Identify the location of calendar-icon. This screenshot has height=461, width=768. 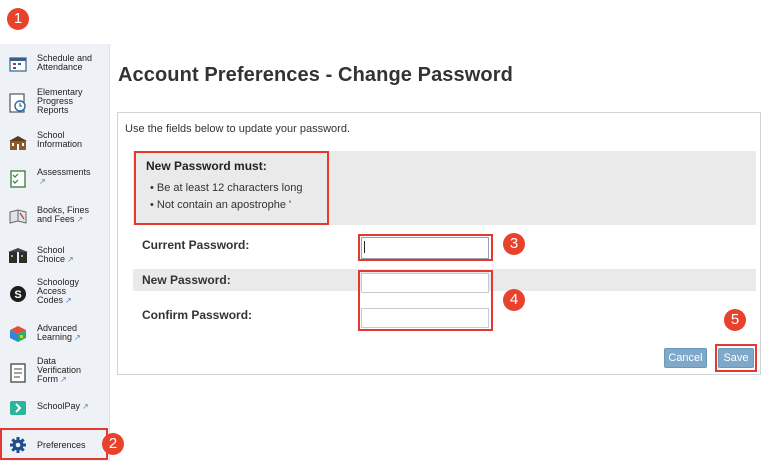
(18, 64).